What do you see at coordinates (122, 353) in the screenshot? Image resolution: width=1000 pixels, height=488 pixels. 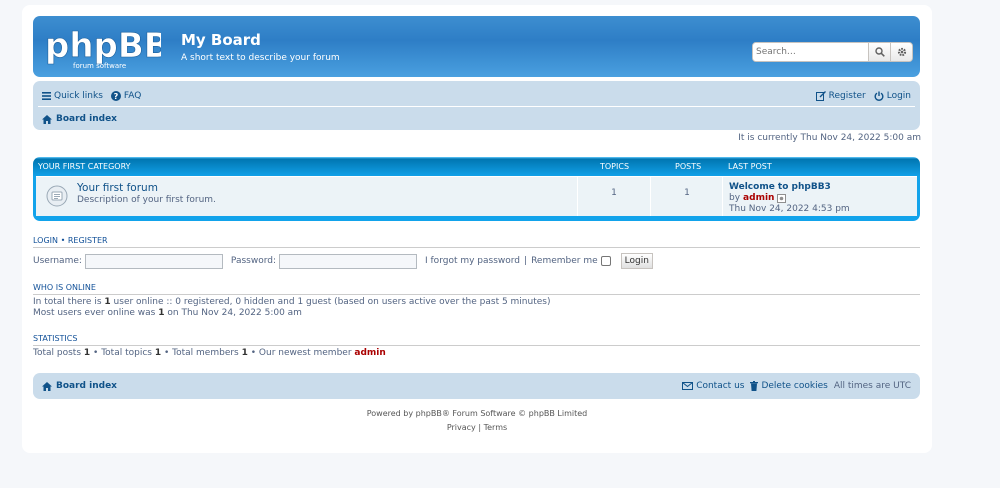 I see `stat-label: • Total topics` at bounding box center [122, 353].